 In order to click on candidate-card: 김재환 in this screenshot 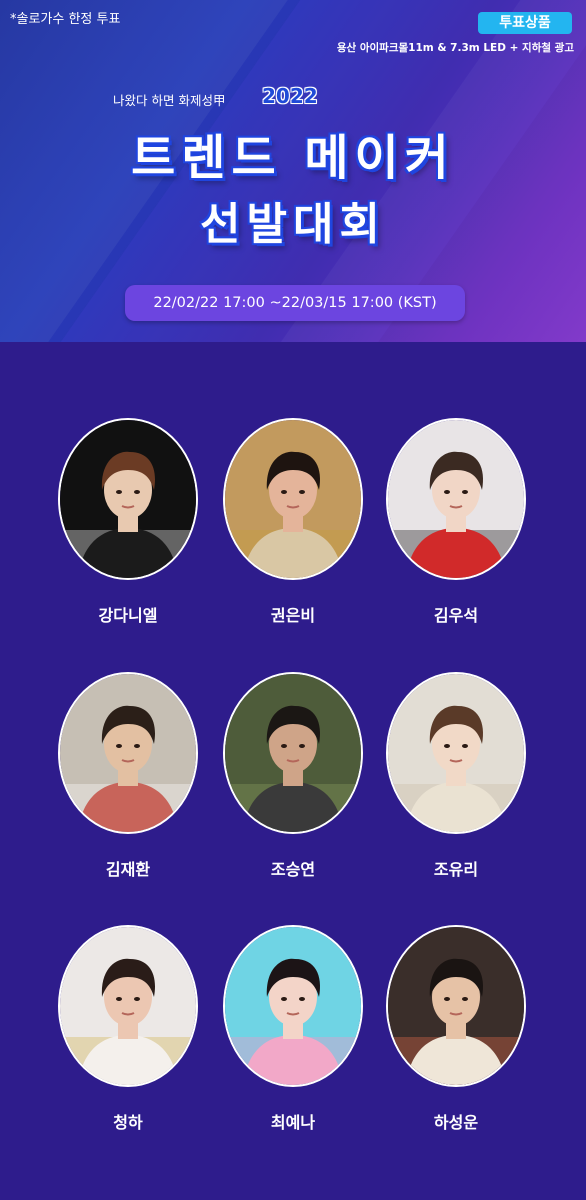, I will do `click(128, 776)`.